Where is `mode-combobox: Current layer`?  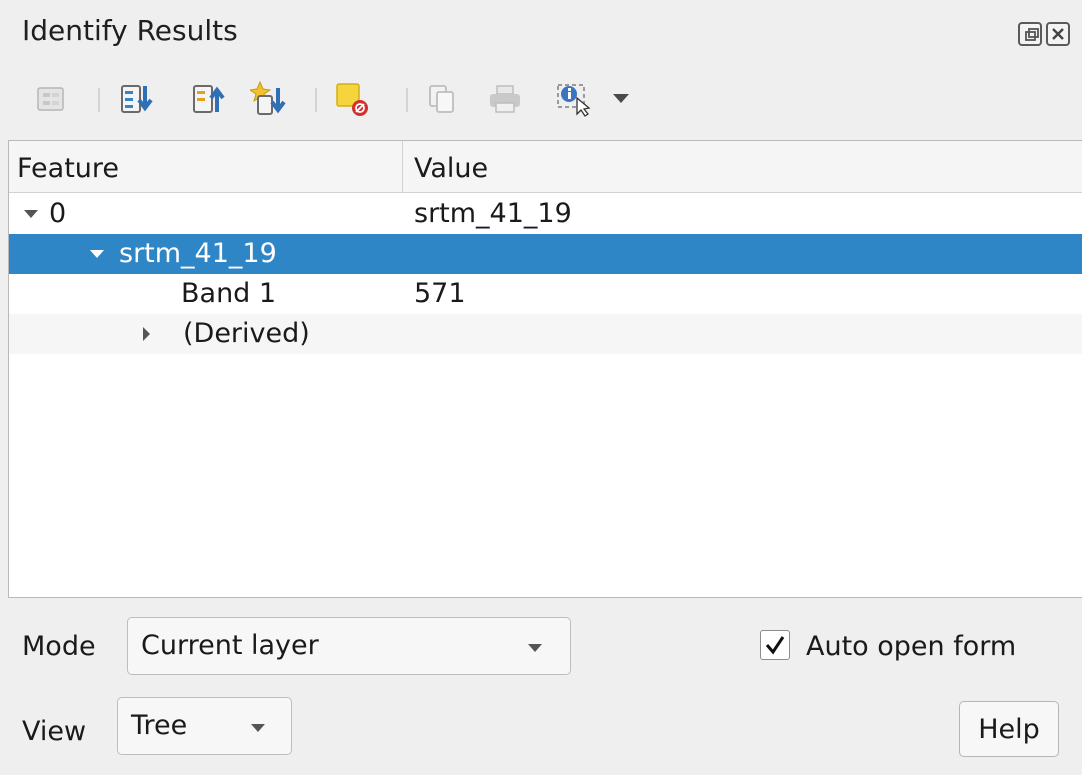
mode-combobox: Current layer is located at coordinates (349, 646).